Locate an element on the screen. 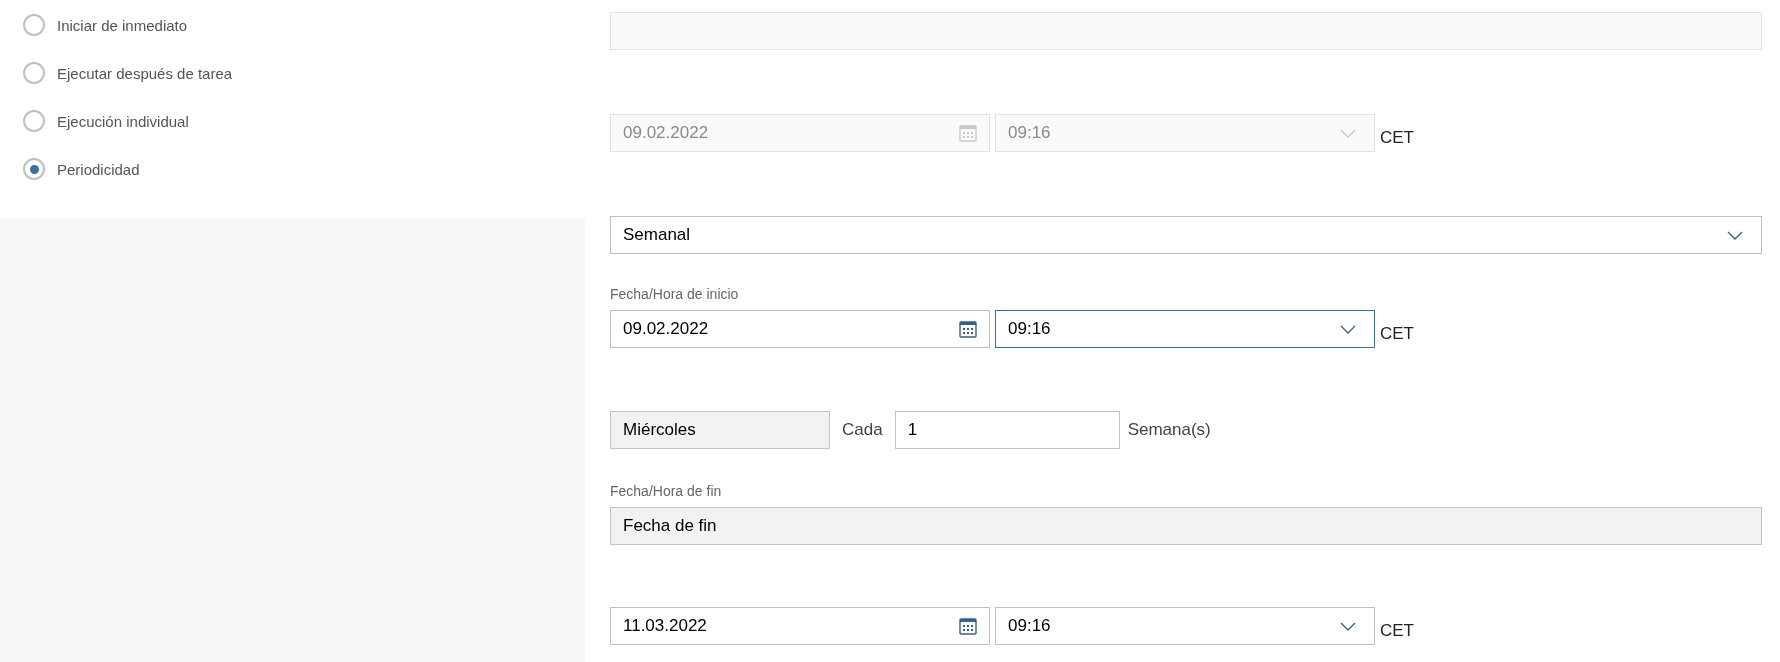 This screenshot has height=662, width=1780. date-field: 11.03.2022 is located at coordinates (800, 626).